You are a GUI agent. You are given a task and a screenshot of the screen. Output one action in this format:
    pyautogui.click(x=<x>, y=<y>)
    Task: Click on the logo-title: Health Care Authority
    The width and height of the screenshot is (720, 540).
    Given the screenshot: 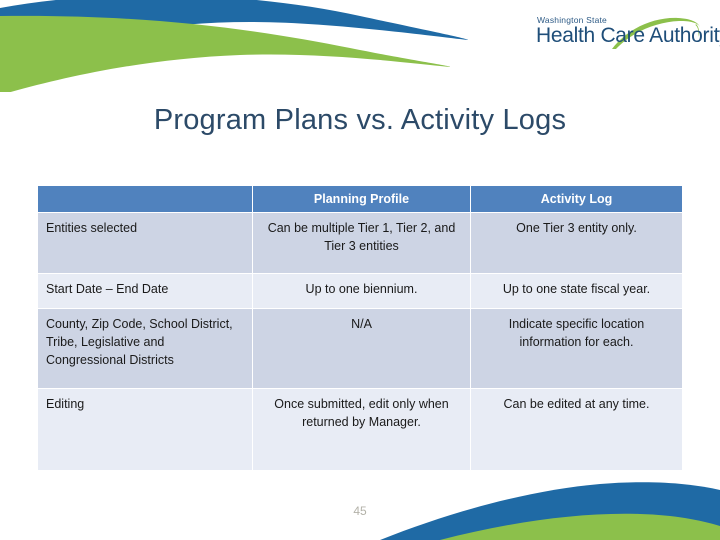 What is the action you would take?
    pyautogui.click(x=628, y=35)
    